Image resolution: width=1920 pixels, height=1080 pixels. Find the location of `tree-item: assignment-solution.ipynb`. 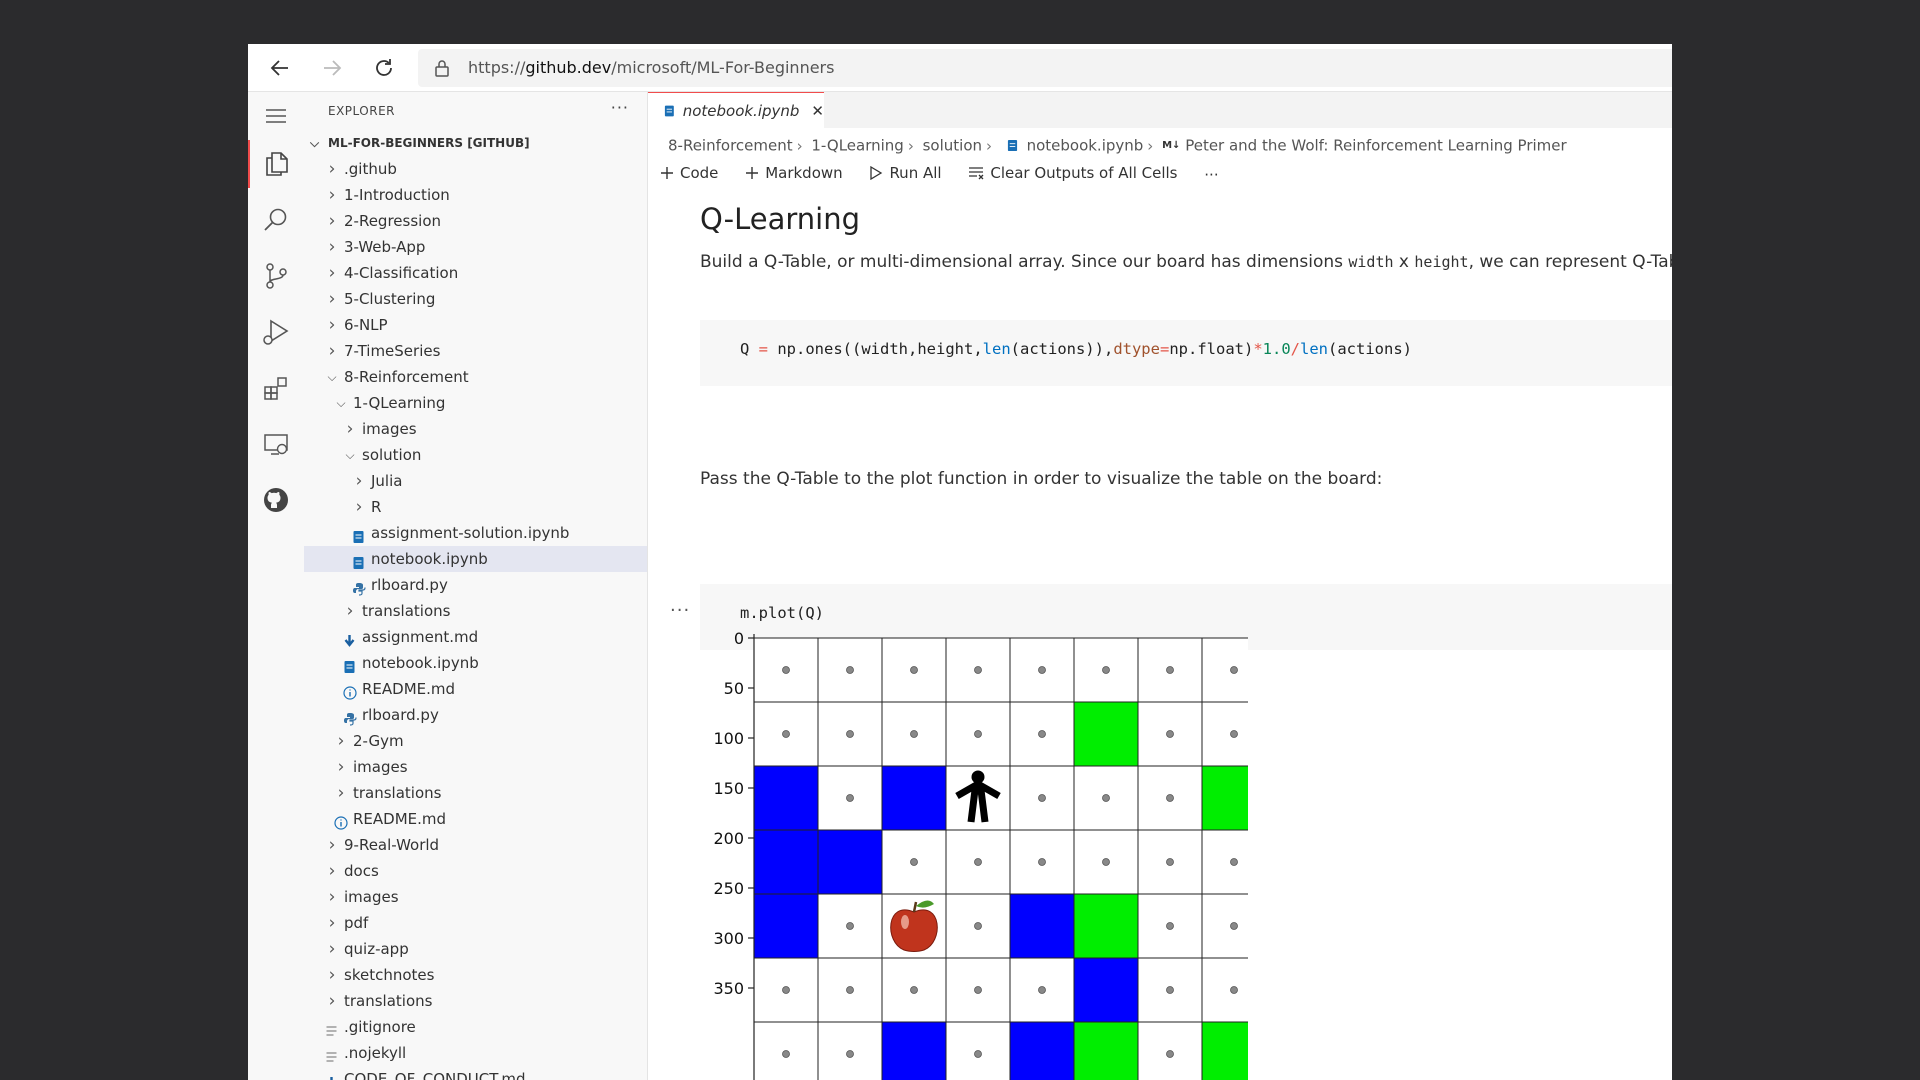

tree-item: assignment-solution.ipynb is located at coordinates (475, 533).